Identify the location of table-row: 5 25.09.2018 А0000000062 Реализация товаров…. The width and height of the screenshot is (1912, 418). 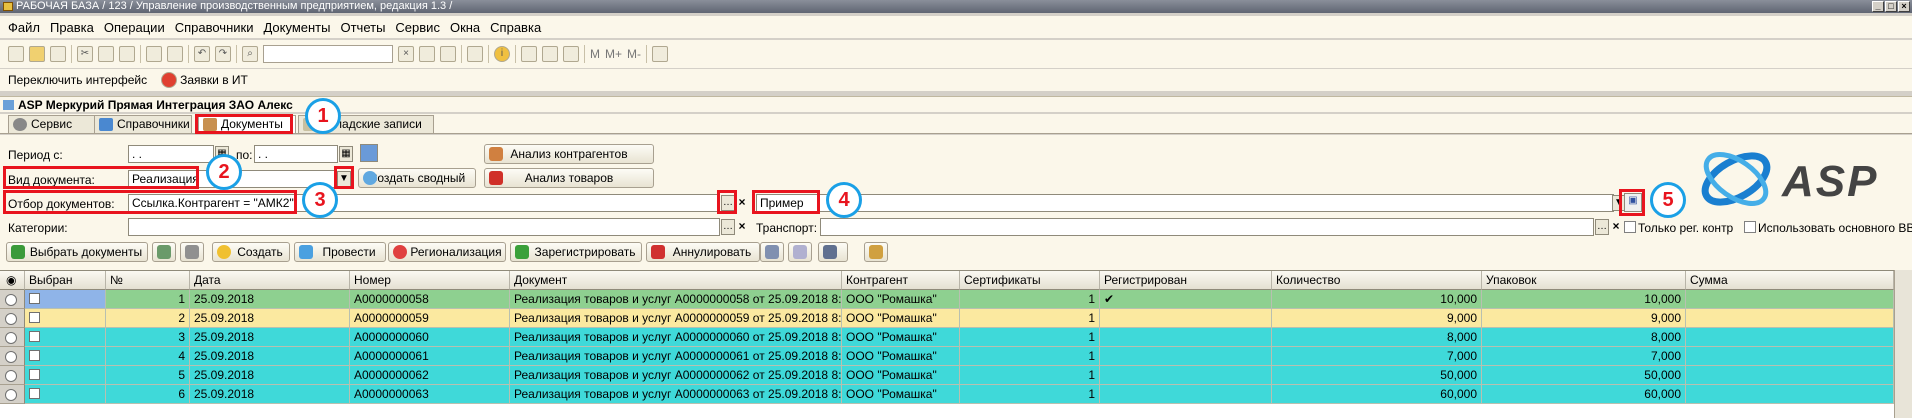
(959, 375).